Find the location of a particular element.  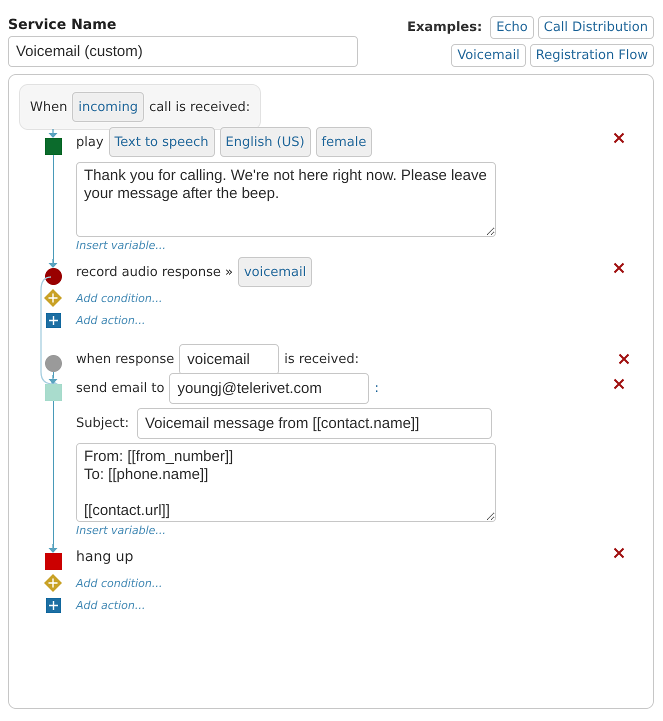

examples-label: Examples: is located at coordinates (444, 28).